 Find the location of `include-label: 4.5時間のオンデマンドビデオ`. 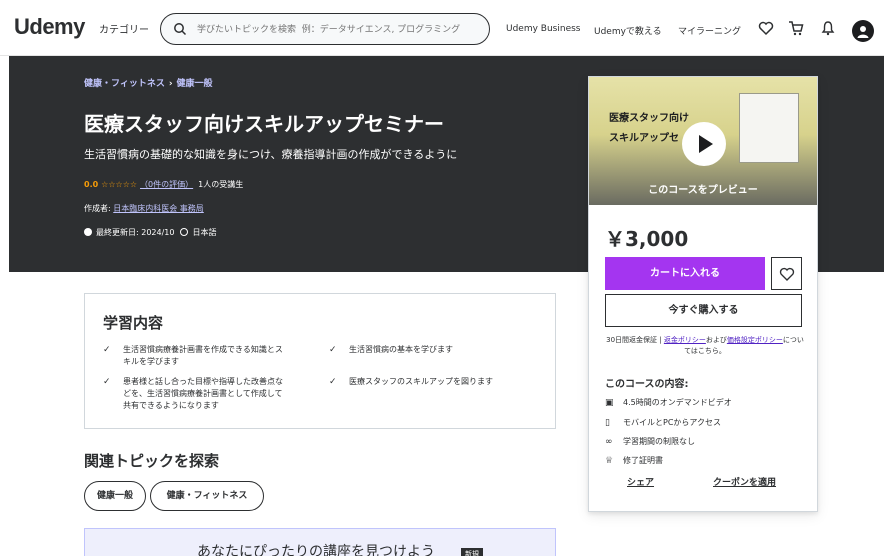

include-label: 4.5時間のオンデマンドビデオ is located at coordinates (677, 402).